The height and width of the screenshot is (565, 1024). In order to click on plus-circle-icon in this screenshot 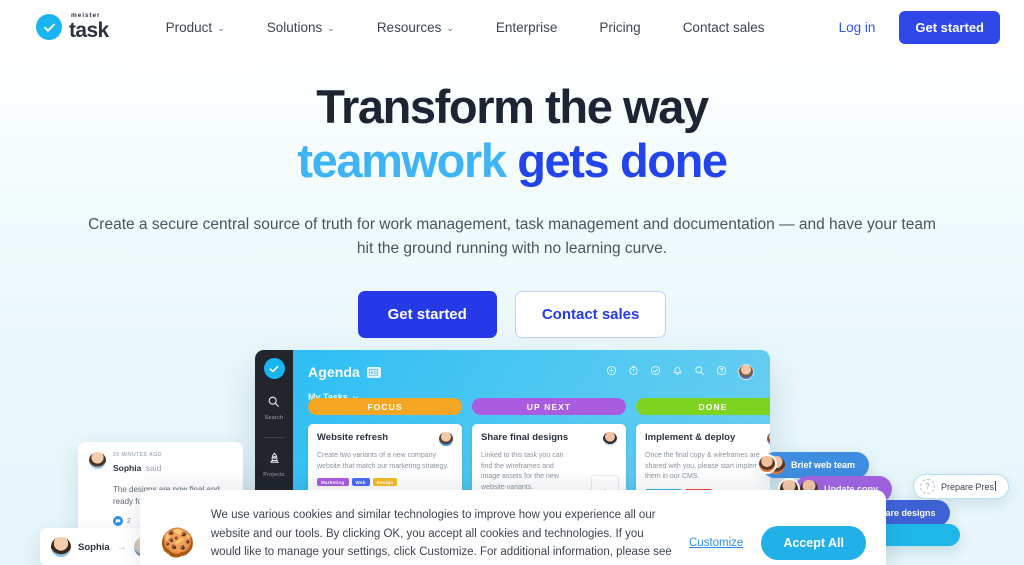, I will do `click(611, 372)`.